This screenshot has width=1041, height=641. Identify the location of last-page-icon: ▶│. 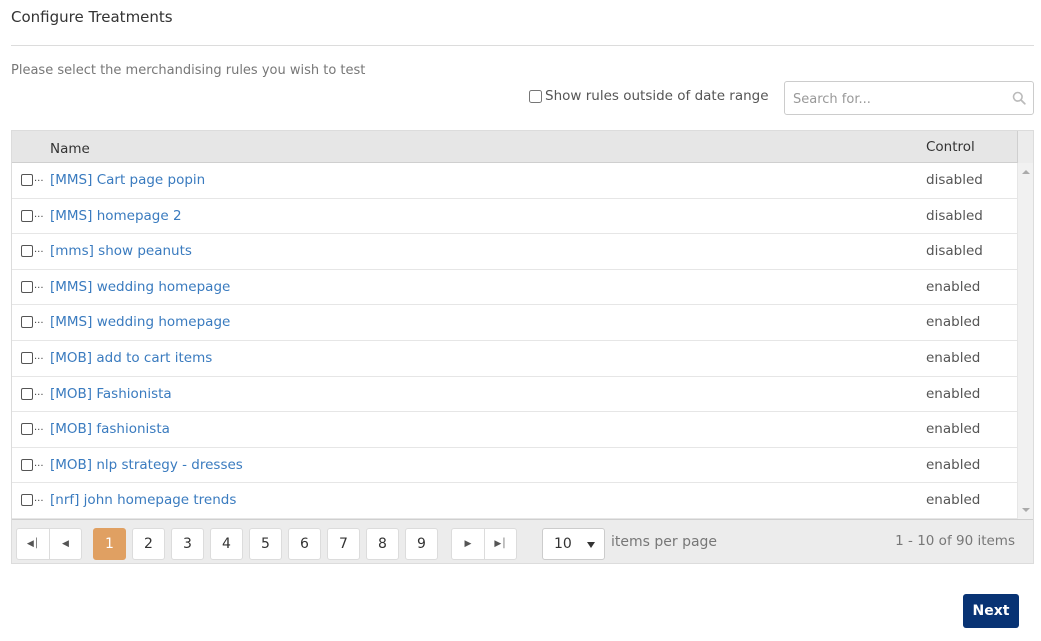
(500, 544).